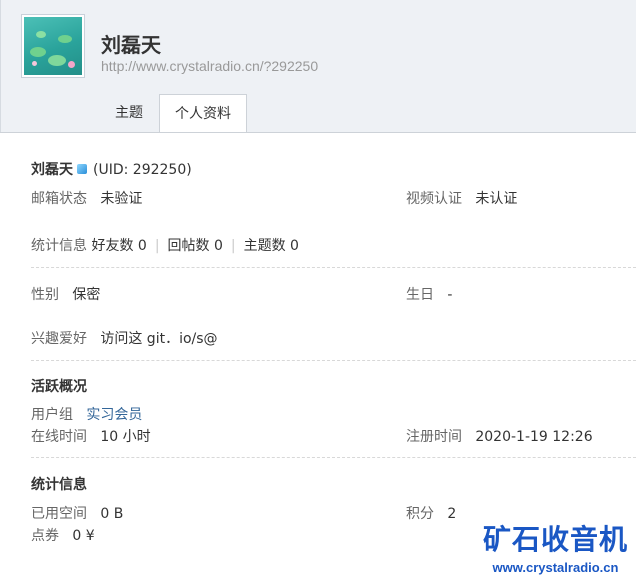 The height and width of the screenshot is (581, 636). I want to click on email-status-value: 未验证, so click(121, 199).